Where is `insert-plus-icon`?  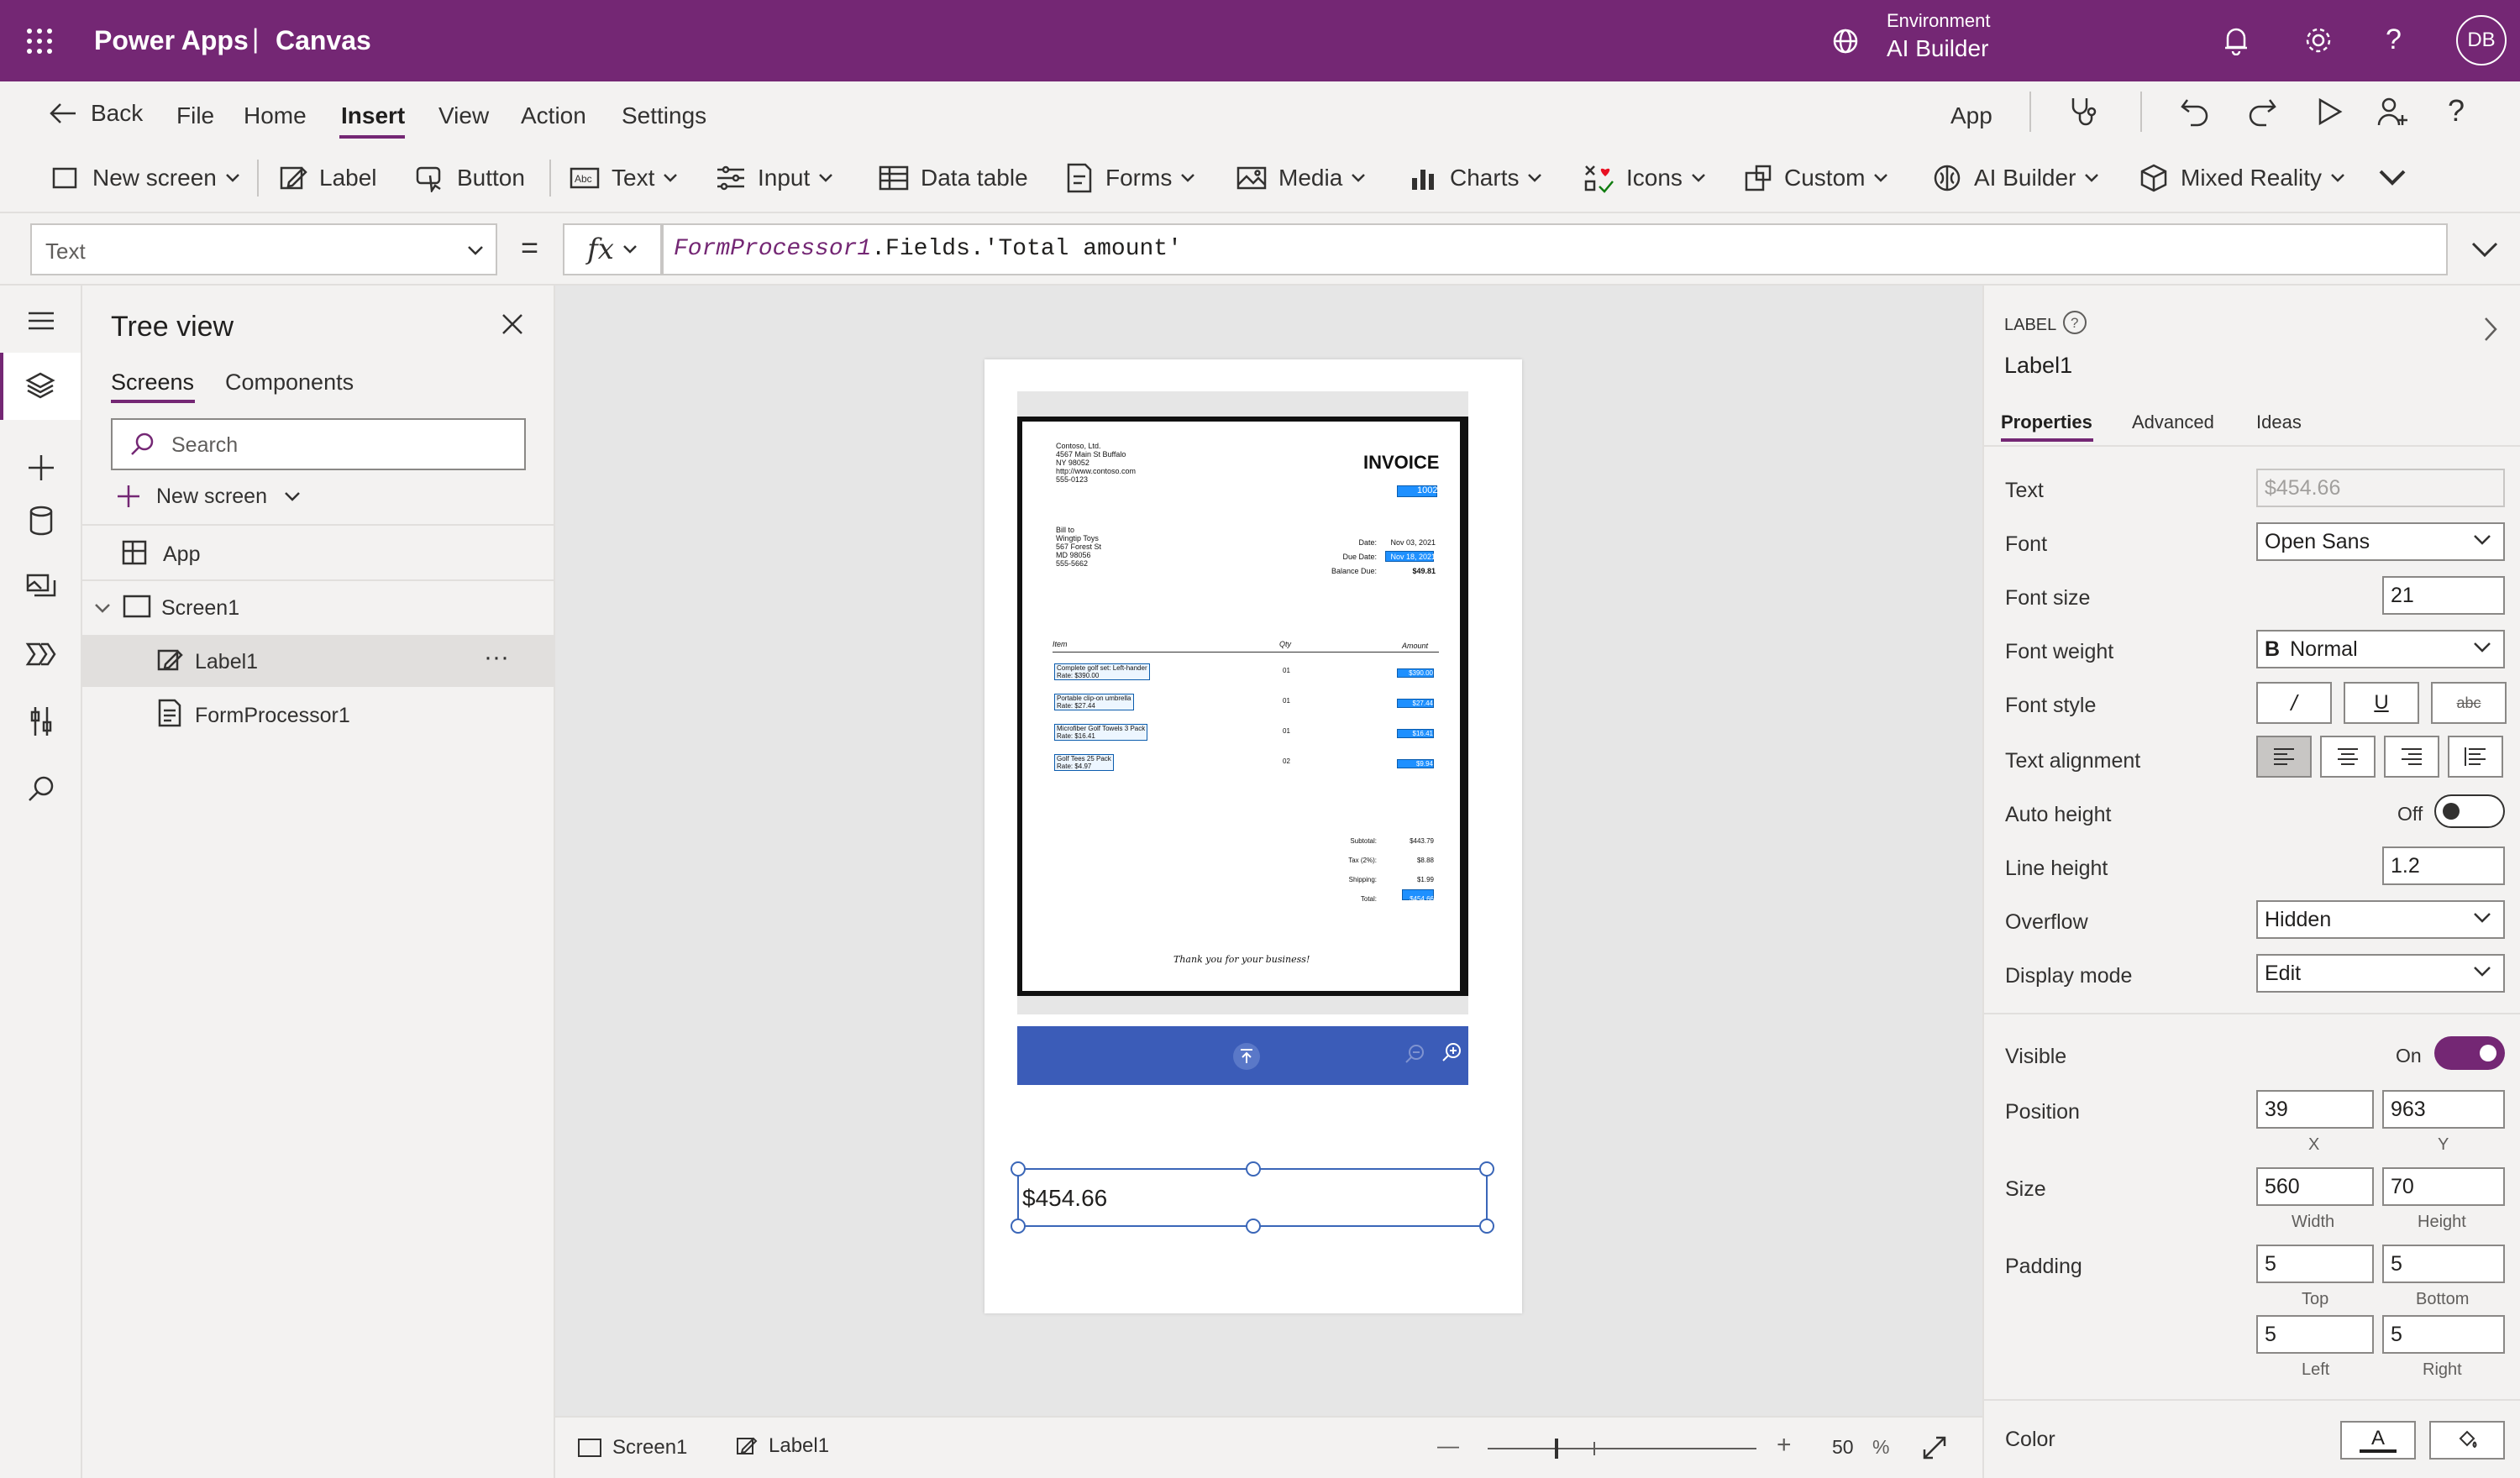 insert-plus-icon is located at coordinates (41, 467).